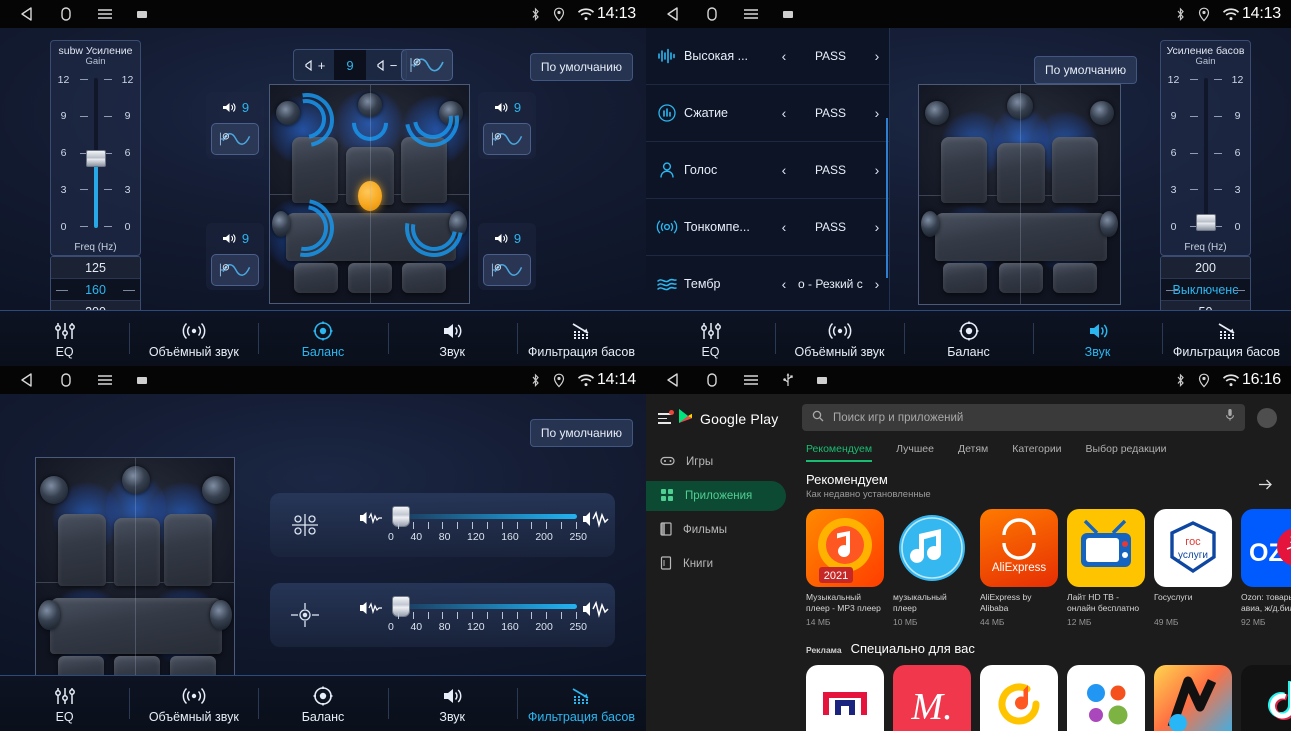 This screenshot has width=1291, height=731. I want to click on microphone-icon, so click(1230, 417).